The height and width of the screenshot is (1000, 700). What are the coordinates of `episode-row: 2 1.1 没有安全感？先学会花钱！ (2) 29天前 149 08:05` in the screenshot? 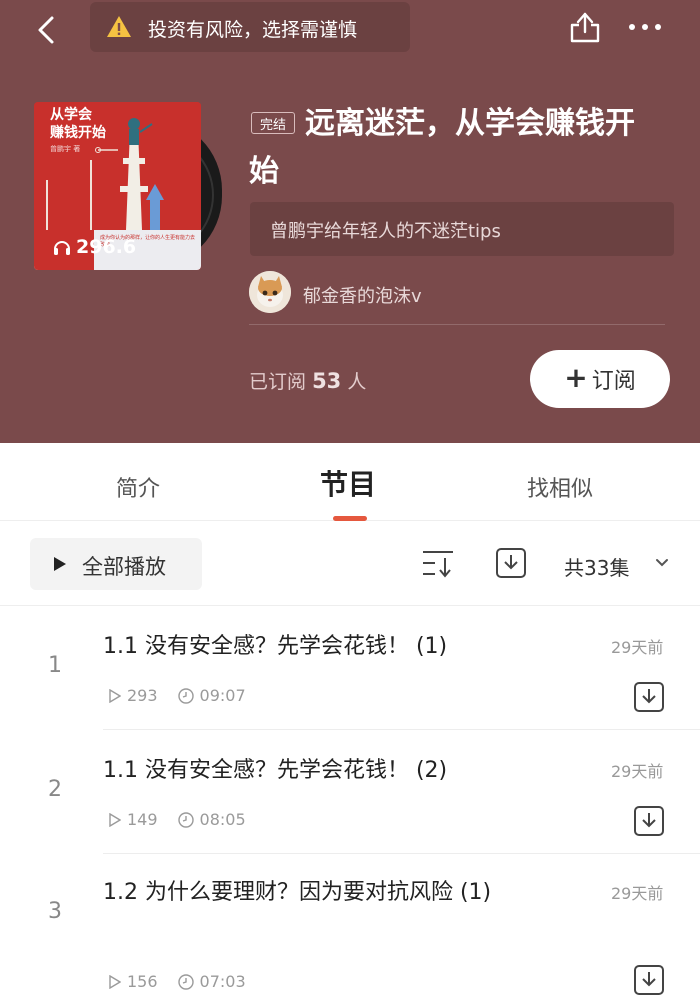 It's located at (350, 792).